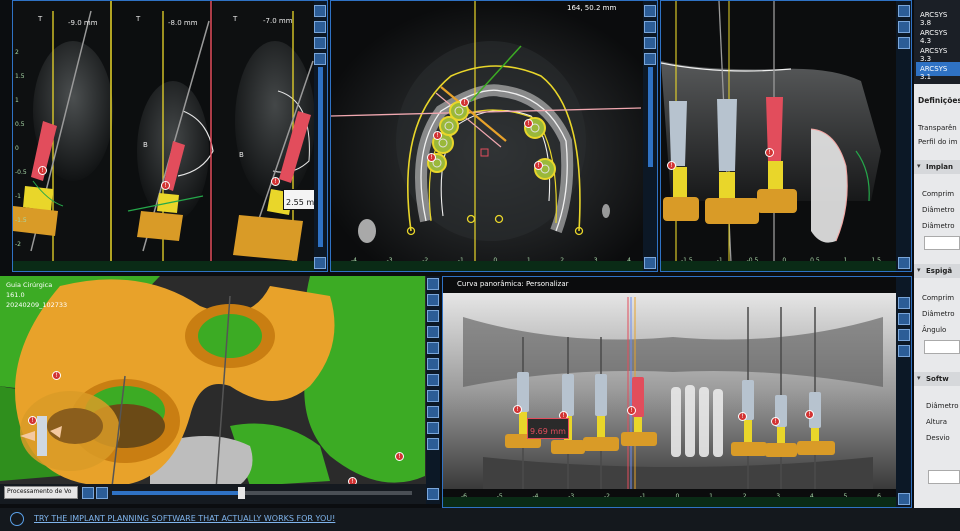 This screenshot has width=960, height=531. Describe the element at coordinates (21, 148) in the screenshot. I see `cross-section-v-scale: 2 1.5 1 0.5 0 -0.5 -1 -1.5 -2` at that location.